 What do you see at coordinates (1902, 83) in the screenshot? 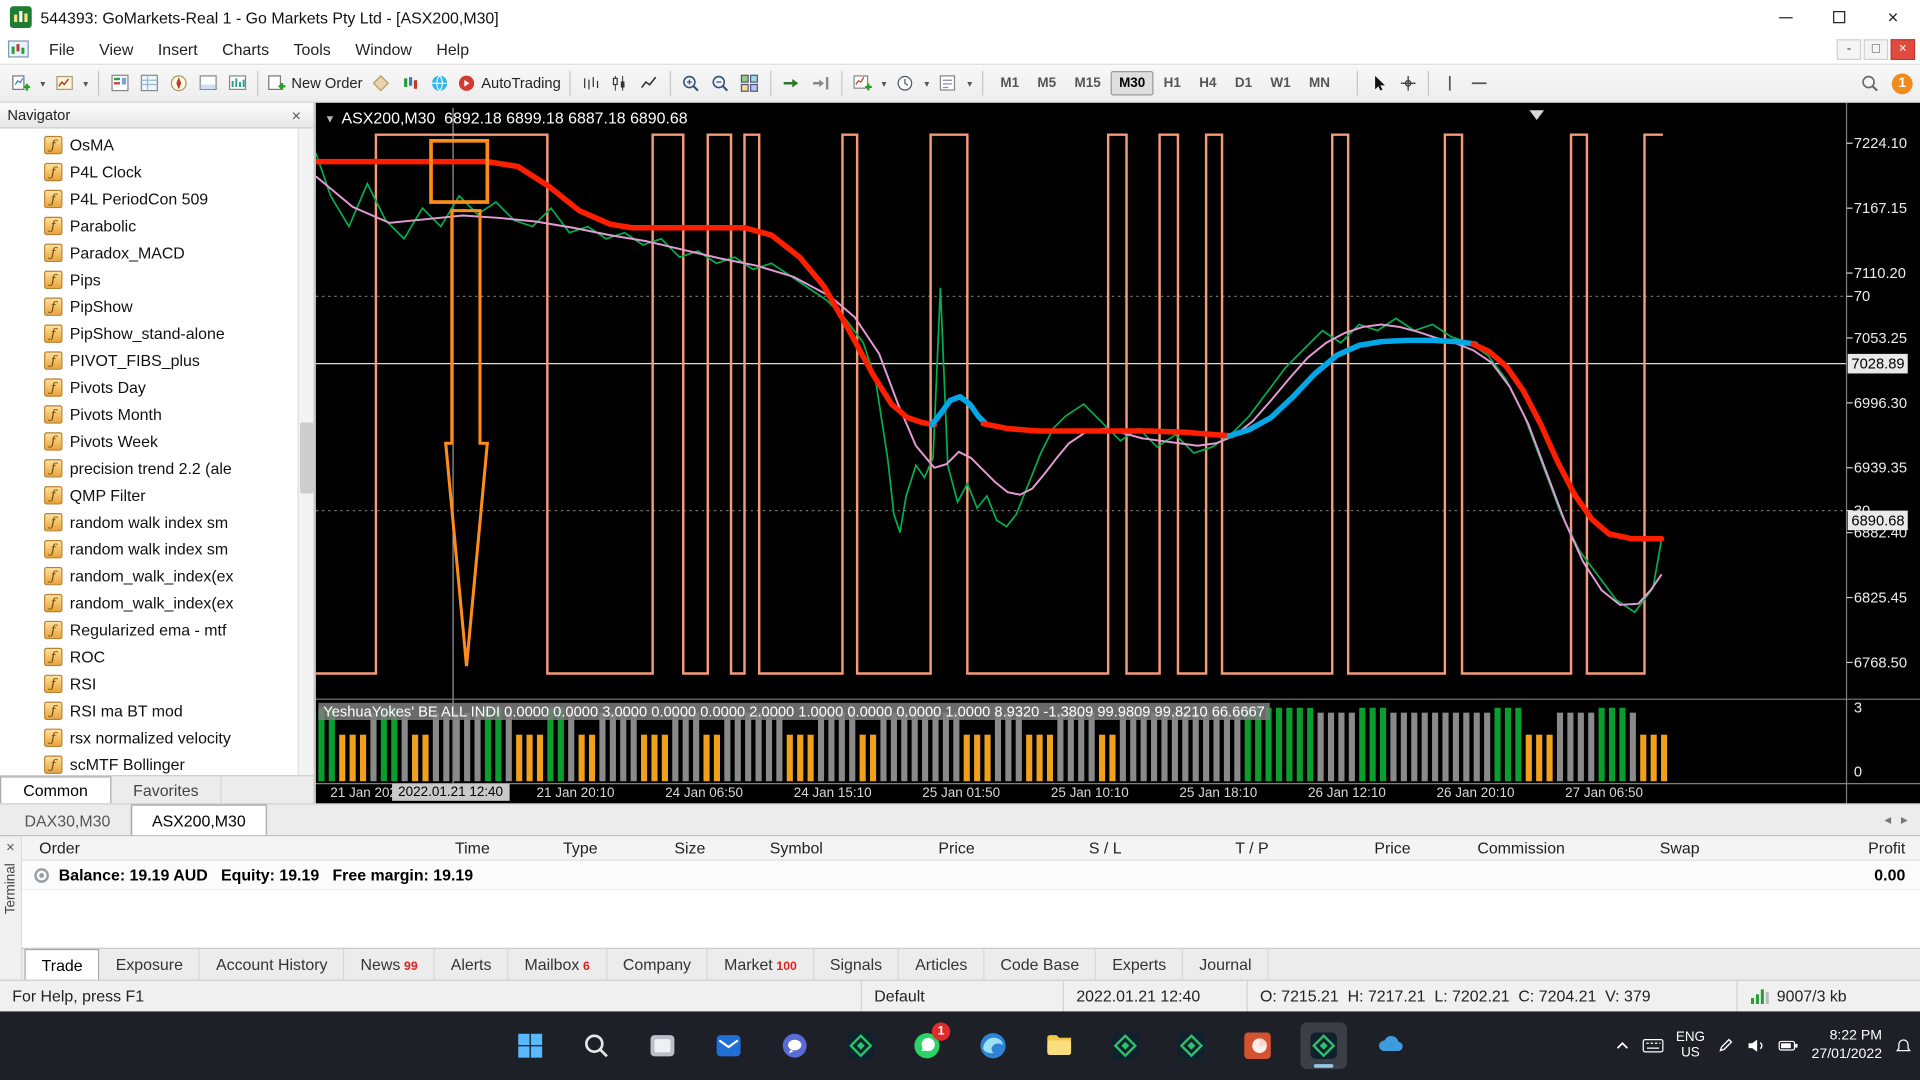
I see `notification-badge: 1` at bounding box center [1902, 83].